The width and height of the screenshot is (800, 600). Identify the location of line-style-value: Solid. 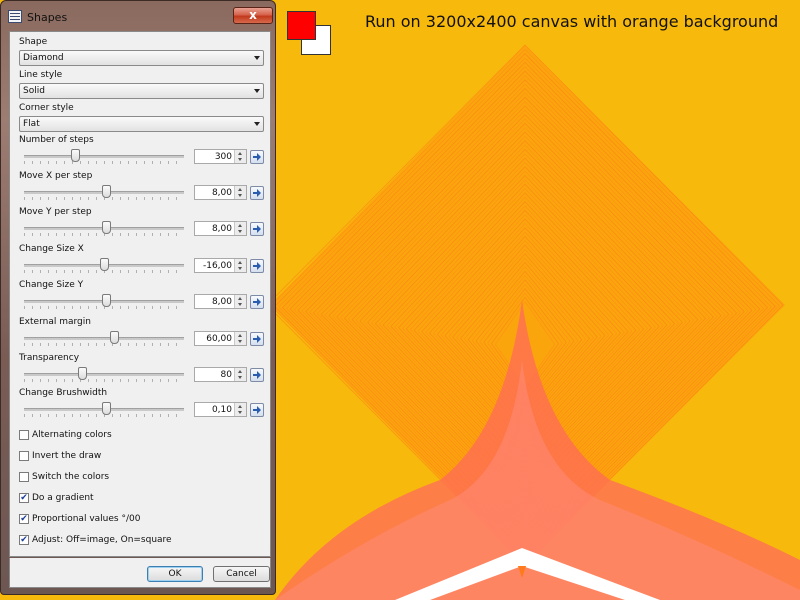
(34, 91).